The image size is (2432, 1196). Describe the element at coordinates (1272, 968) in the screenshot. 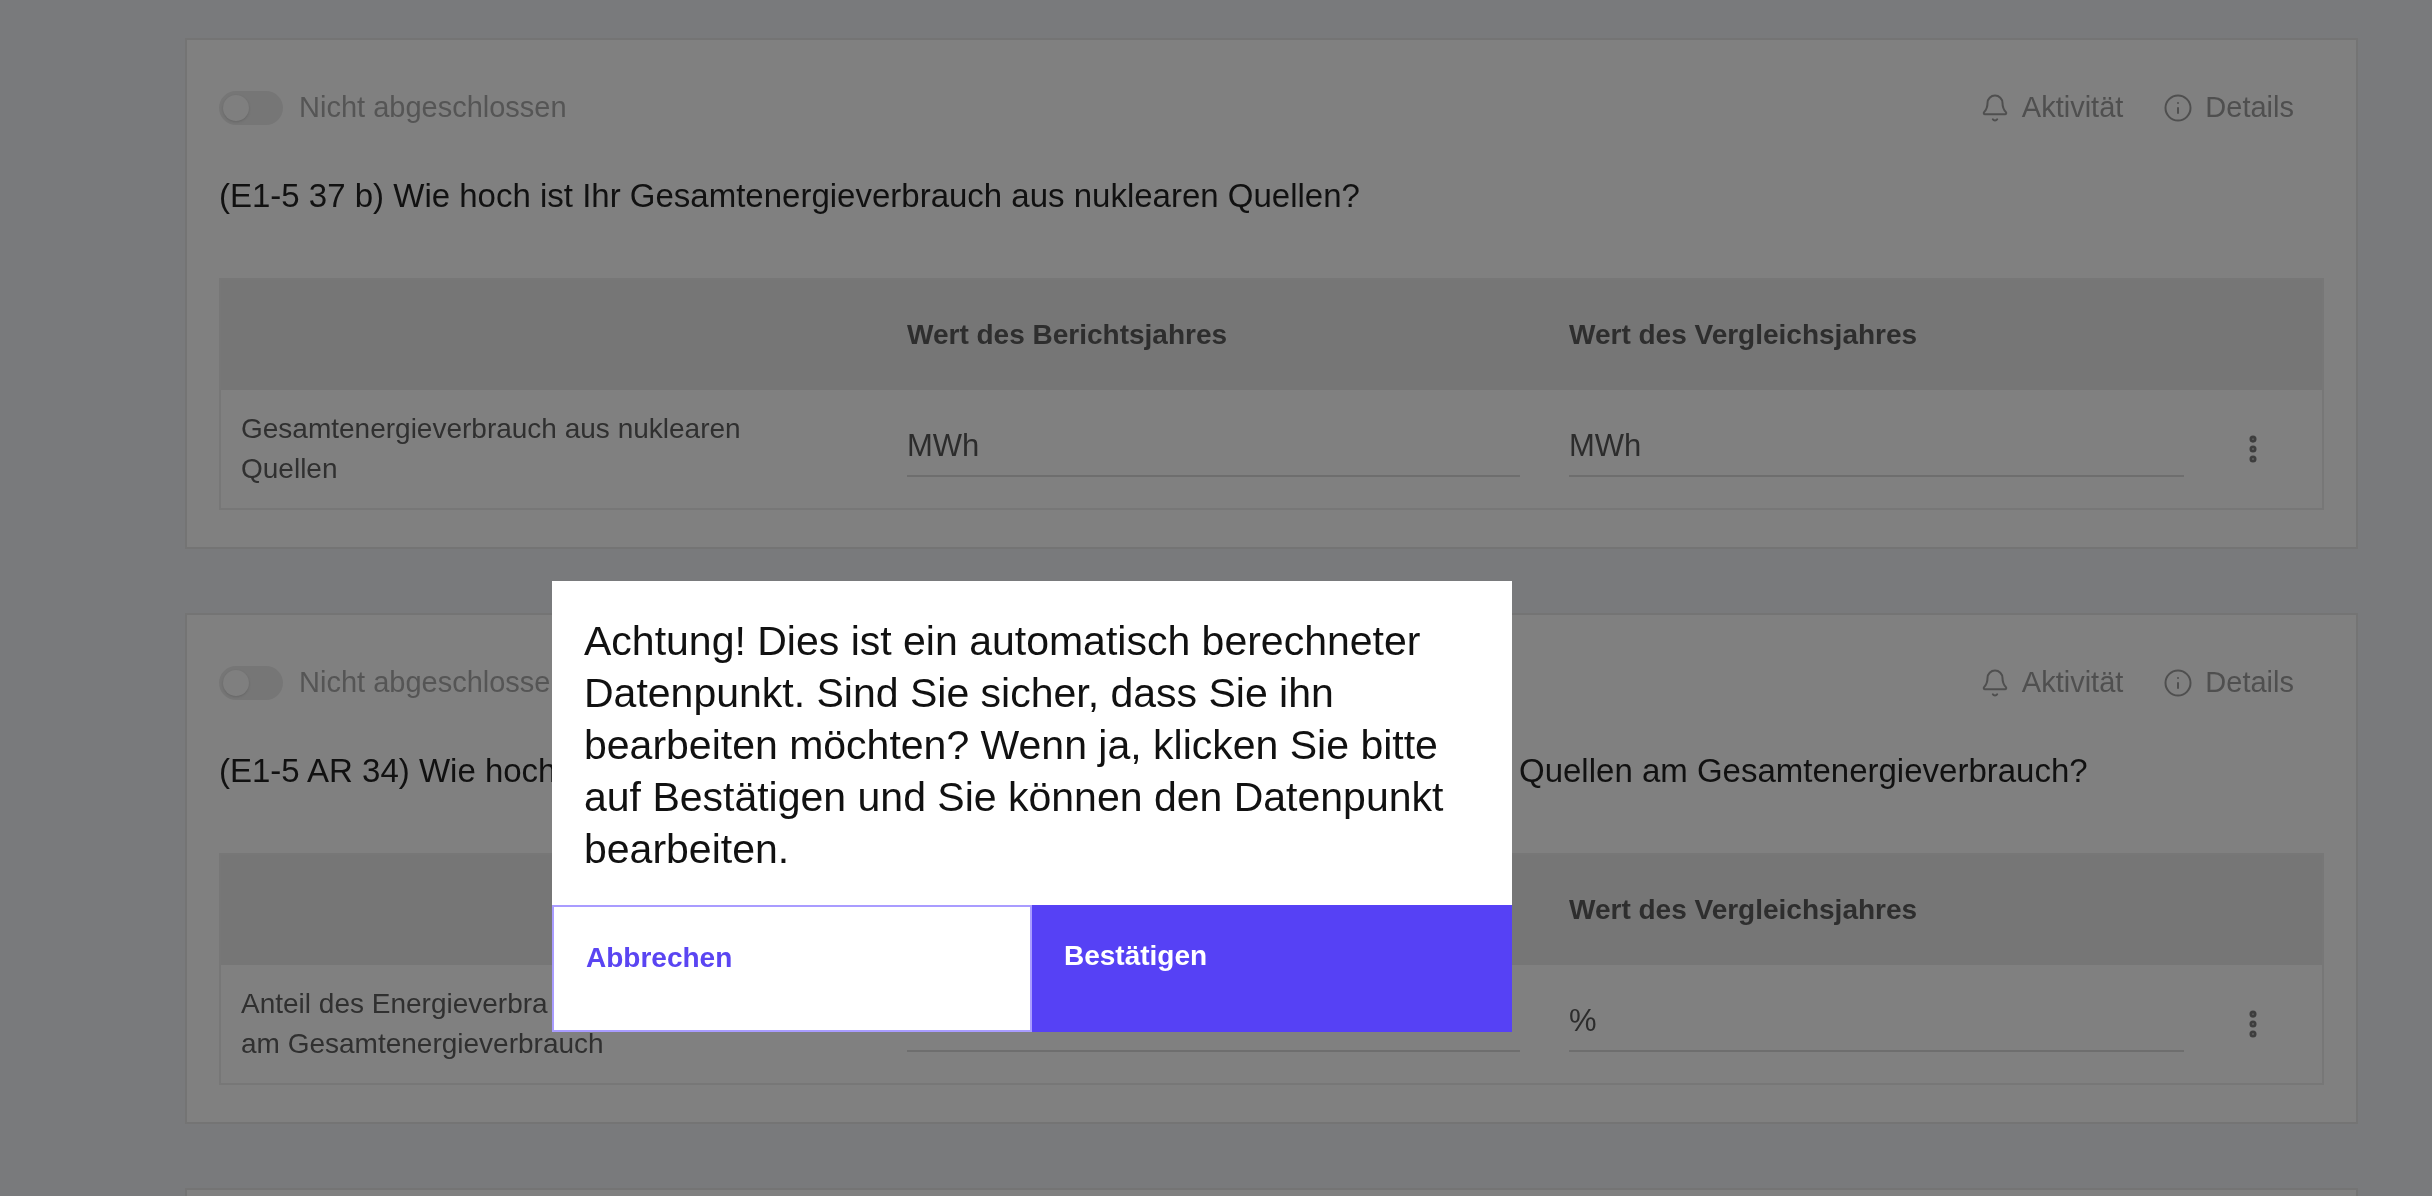

I see `confirm-button: Bestätigen` at that location.